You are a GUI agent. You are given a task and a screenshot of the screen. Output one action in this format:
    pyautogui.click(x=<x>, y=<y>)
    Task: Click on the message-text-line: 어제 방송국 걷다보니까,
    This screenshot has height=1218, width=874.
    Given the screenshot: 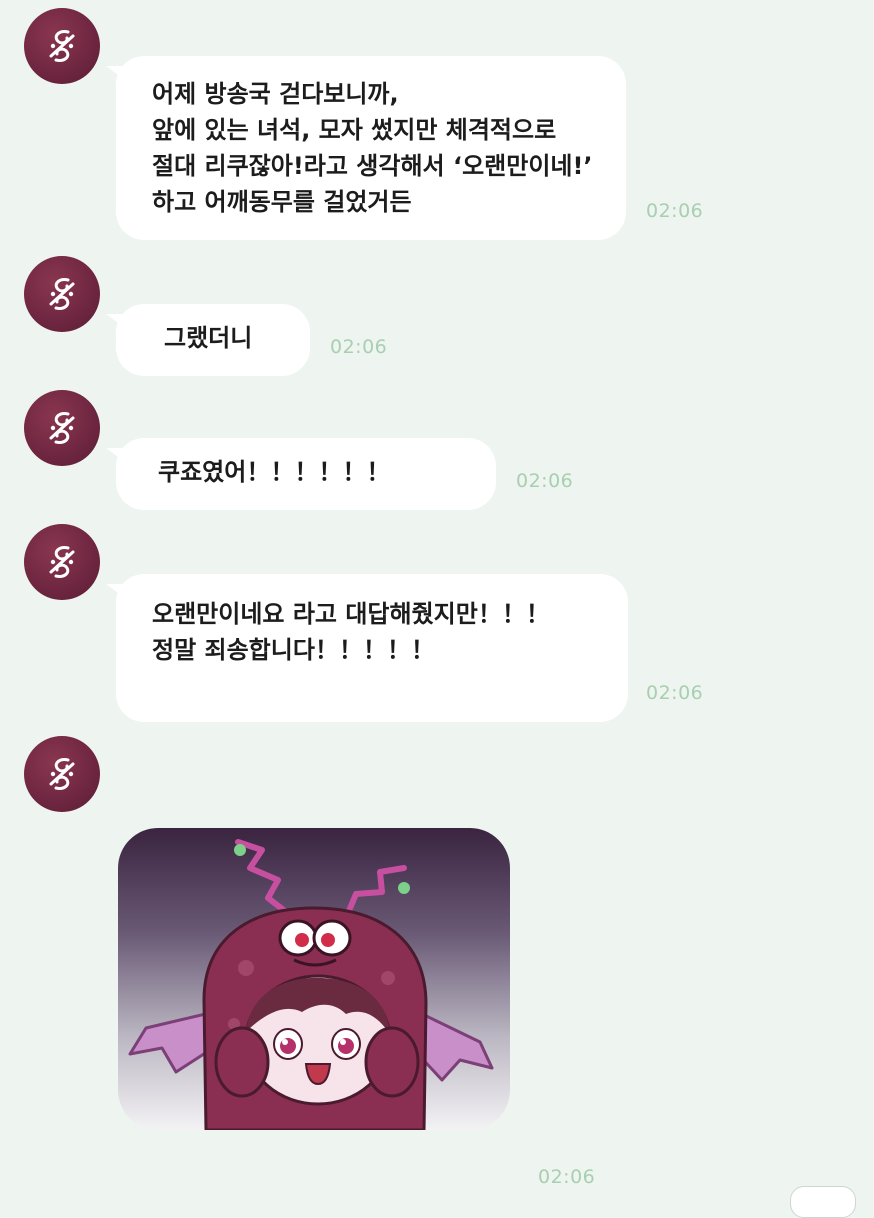 What is the action you would take?
    pyautogui.click(x=275, y=94)
    